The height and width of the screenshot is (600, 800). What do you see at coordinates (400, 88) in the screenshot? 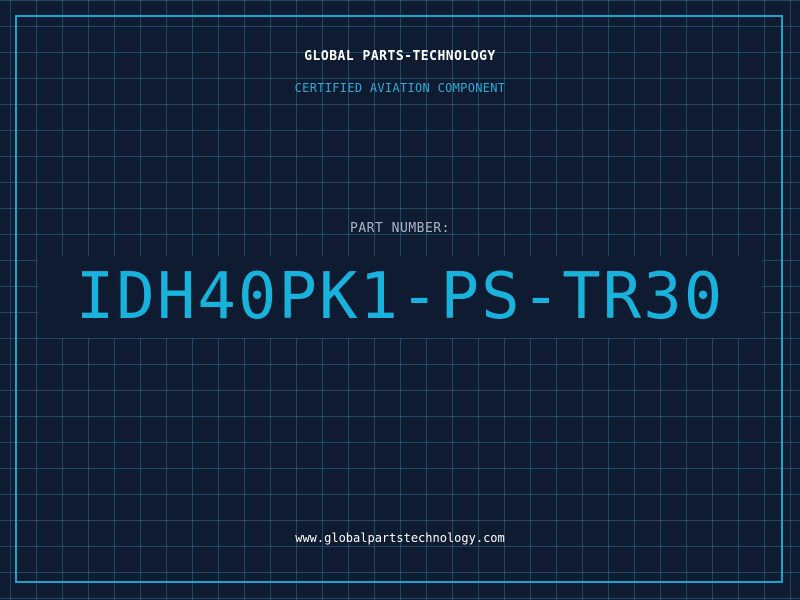
I see `certification-subtitle: CERTIFIED AVIATION COMPONENT` at bounding box center [400, 88].